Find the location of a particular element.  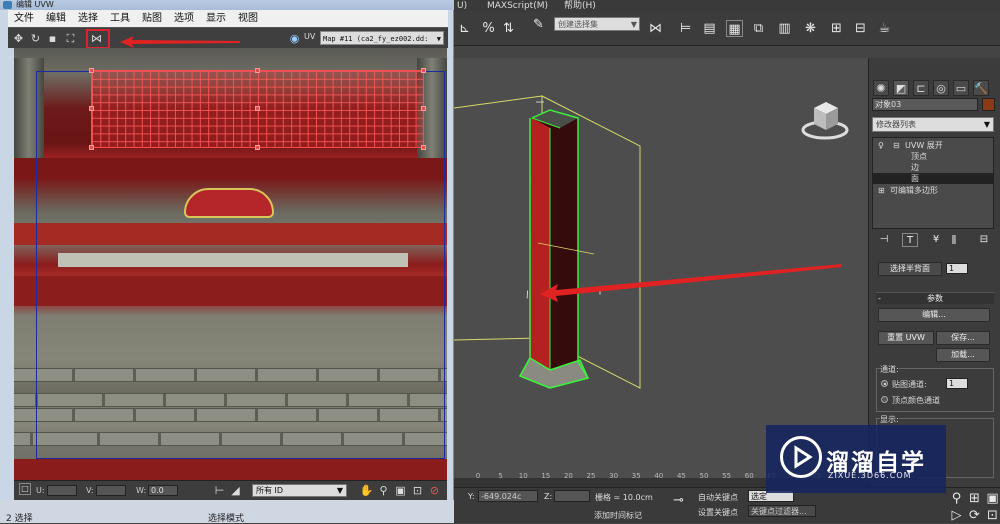

stack-item-vertex: 顶点 is located at coordinates (933, 156).